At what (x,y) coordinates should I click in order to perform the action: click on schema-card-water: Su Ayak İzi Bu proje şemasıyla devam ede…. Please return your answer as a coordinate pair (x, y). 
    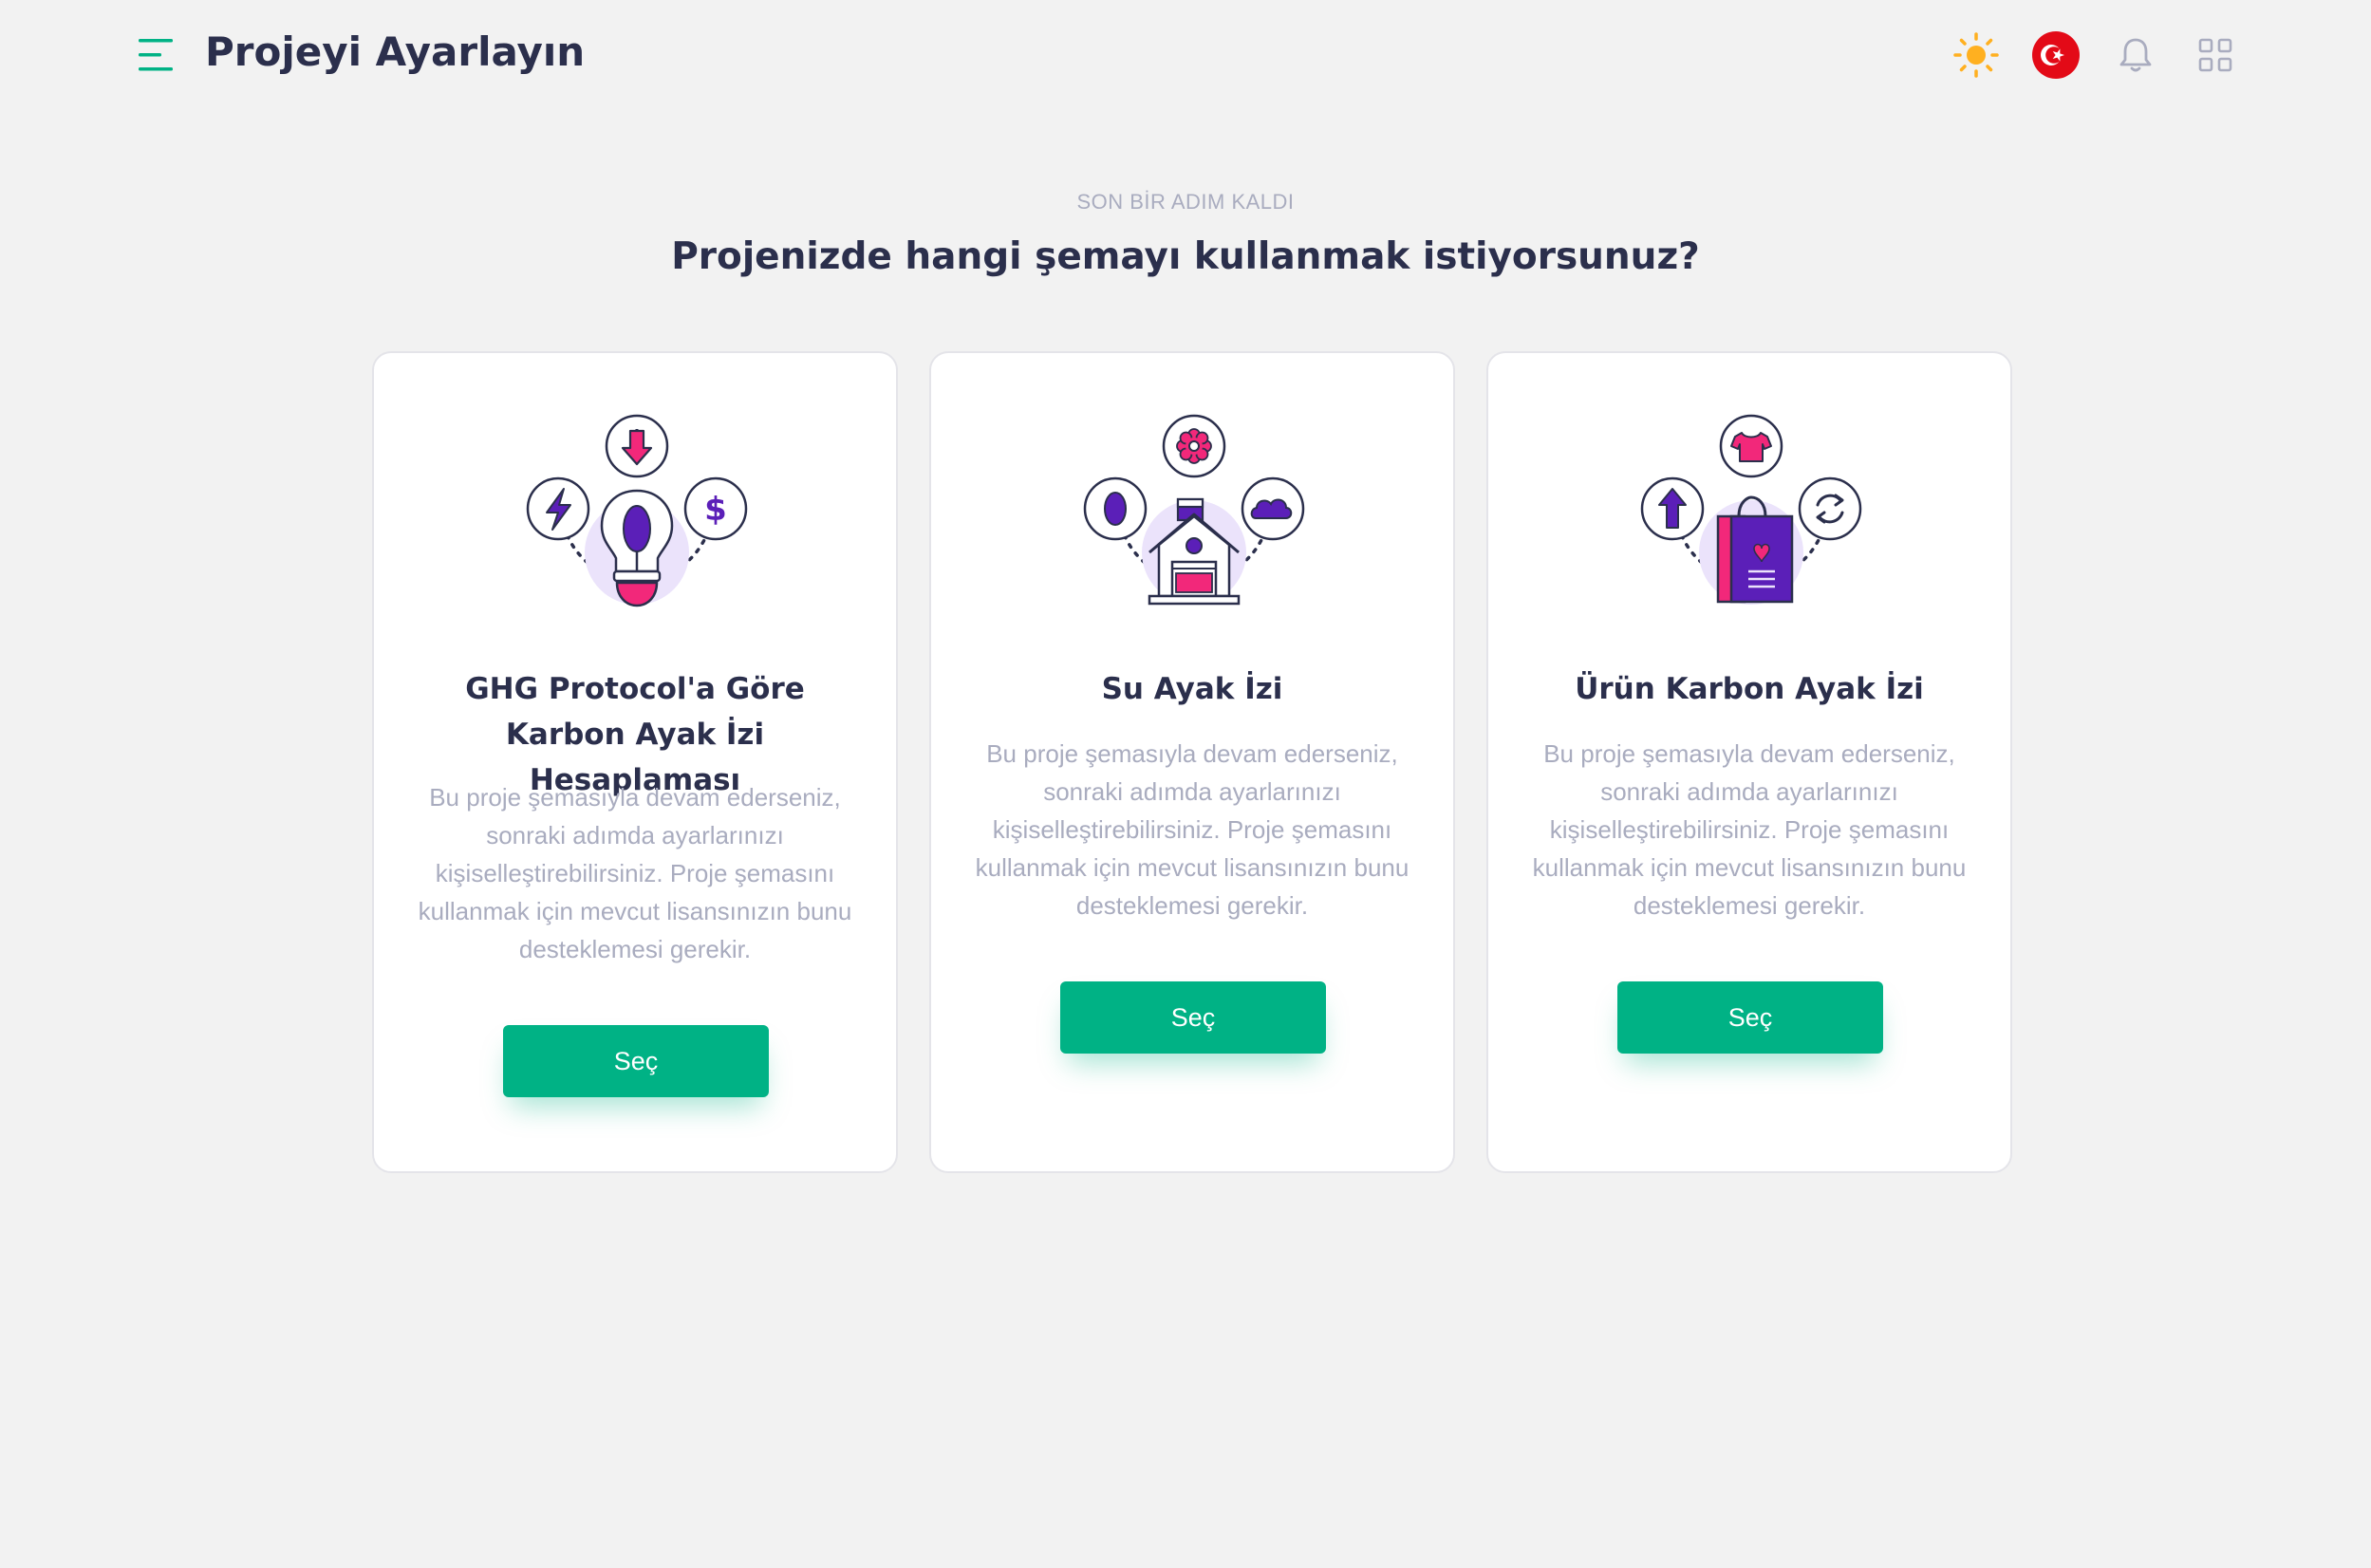
    Looking at the image, I should click on (1192, 762).